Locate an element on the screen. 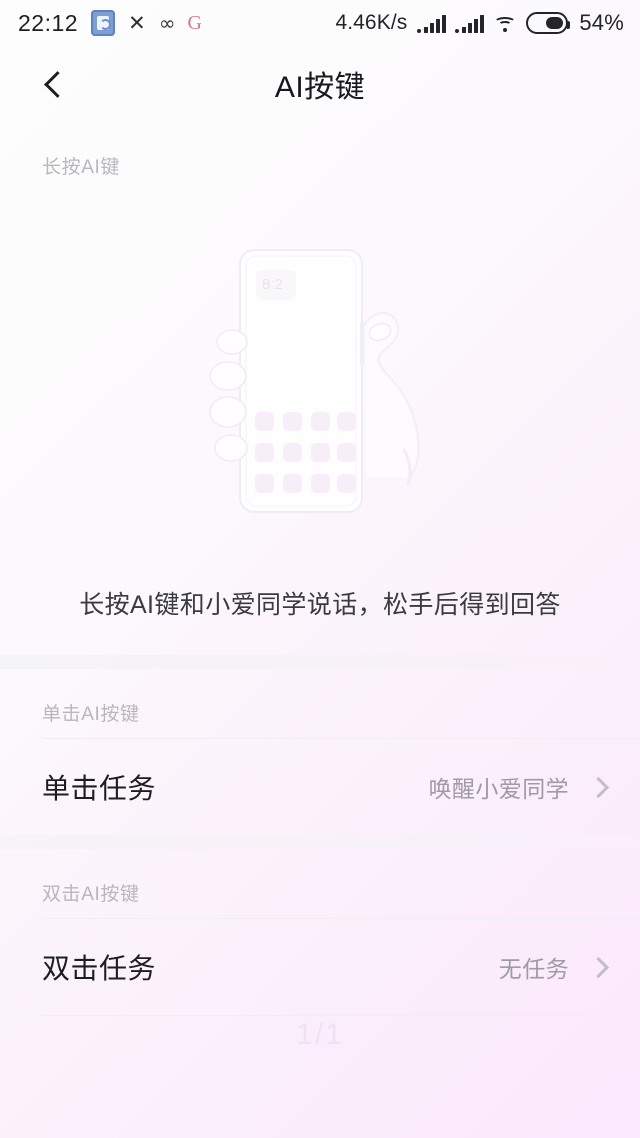 This screenshot has width=640, height=1138. single-click-task-right: 唤醒小爱同学 is located at coordinates (519, 787).